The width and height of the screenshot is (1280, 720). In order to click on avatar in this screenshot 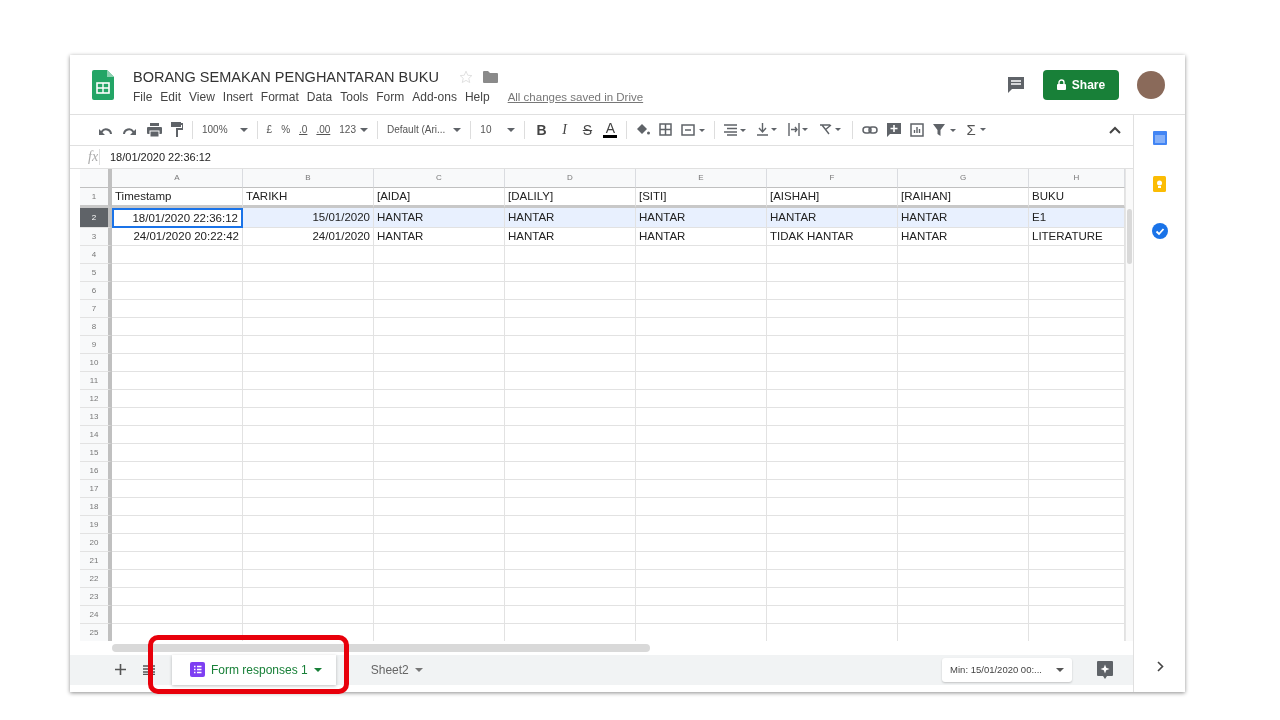, I will do `click(1151, 84)`.